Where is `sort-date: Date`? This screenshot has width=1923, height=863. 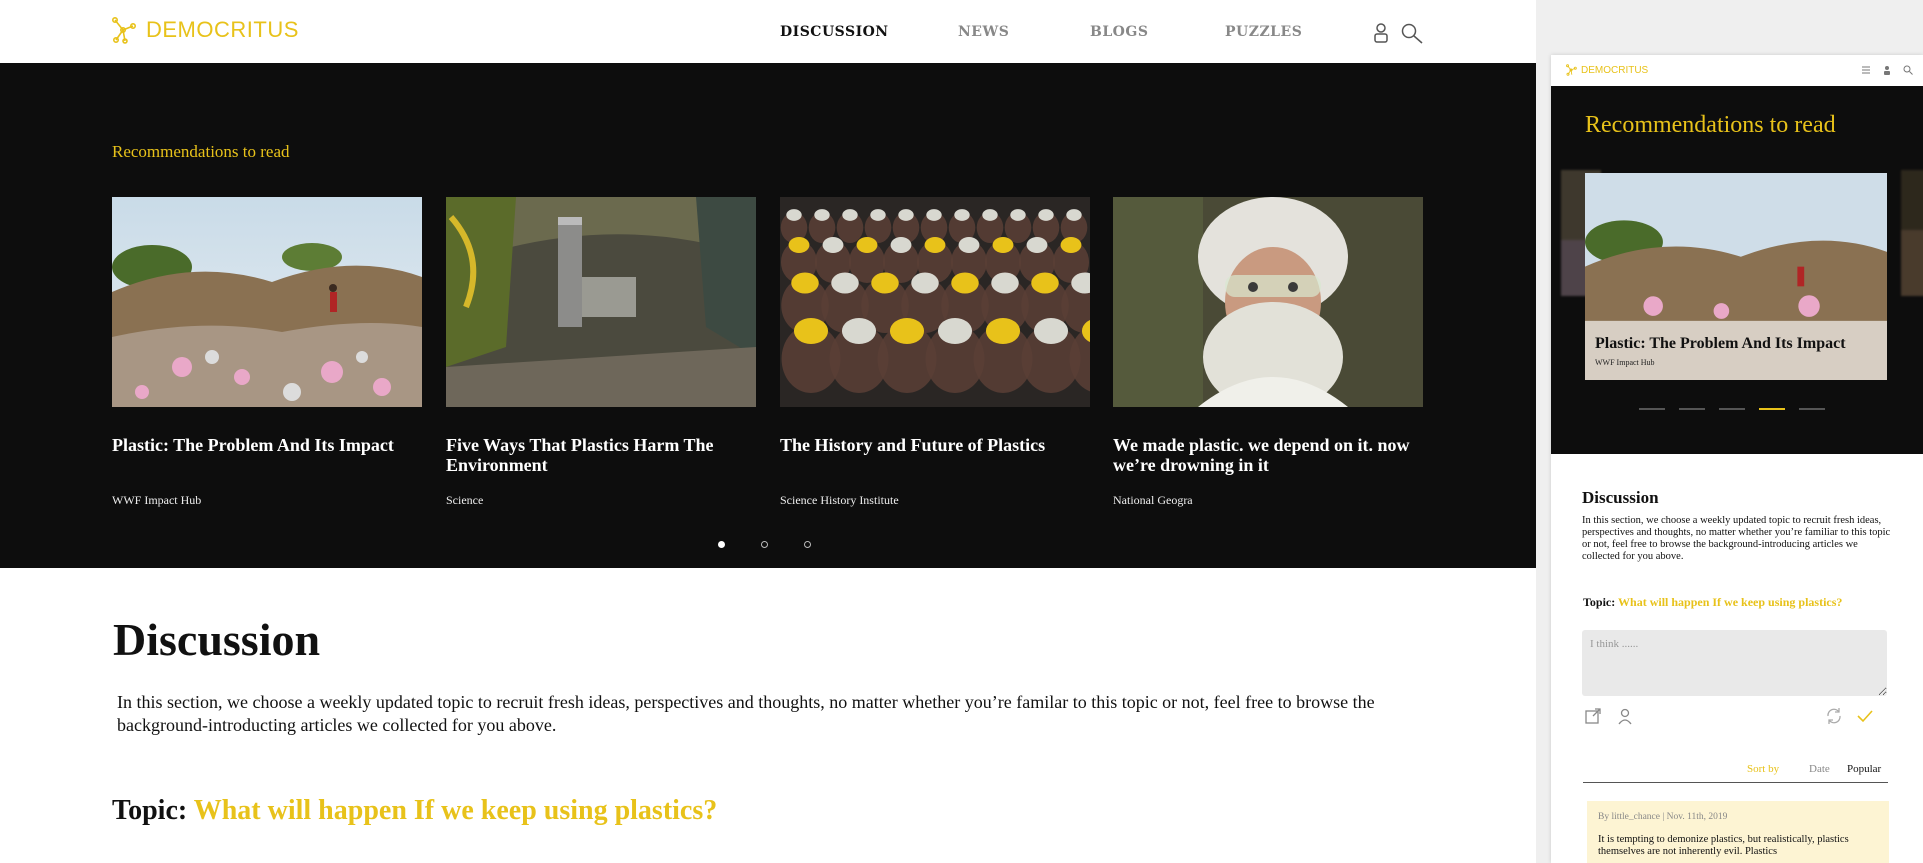 sort-date: Date is located at coordinates (1819, 769).